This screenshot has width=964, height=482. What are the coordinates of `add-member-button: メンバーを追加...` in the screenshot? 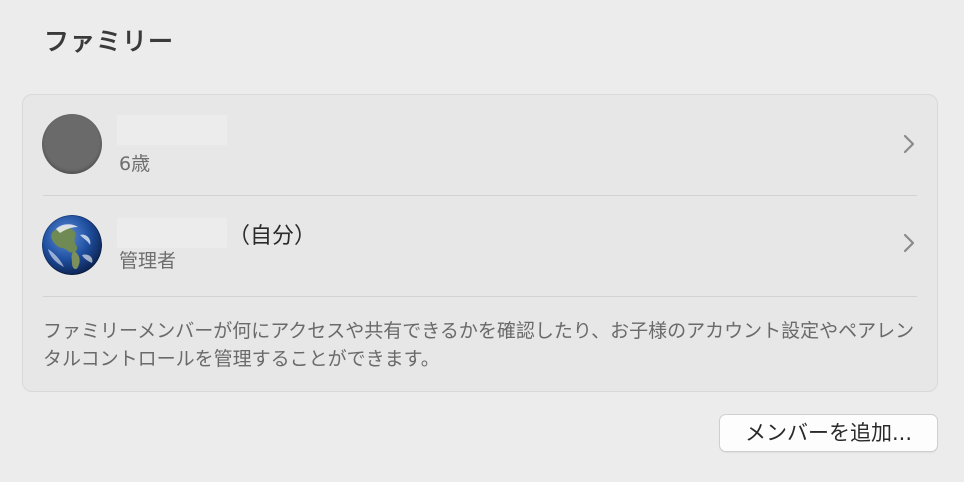 It's located at (828, 433).